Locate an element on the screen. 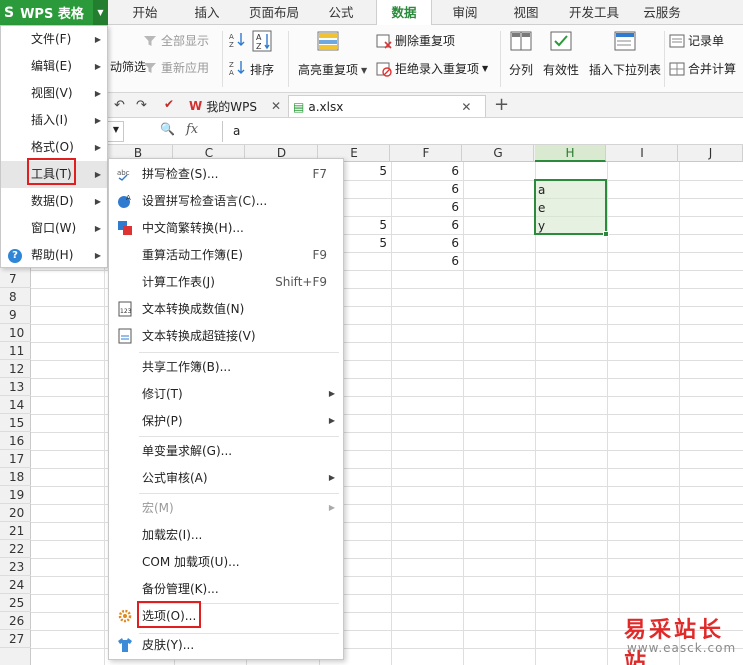 The height and width of the screenshot is (665, 743). row-header: 21 is located at coordinates (15, 531).